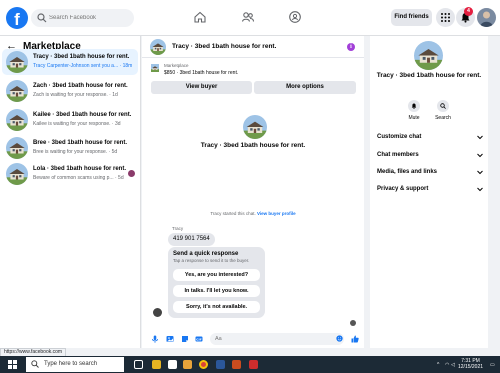 The width and height of the screenshot is (500, 373). Describe the element at coordinates (157, 312) in the screenshot. I see `sender-avatar` at that location.